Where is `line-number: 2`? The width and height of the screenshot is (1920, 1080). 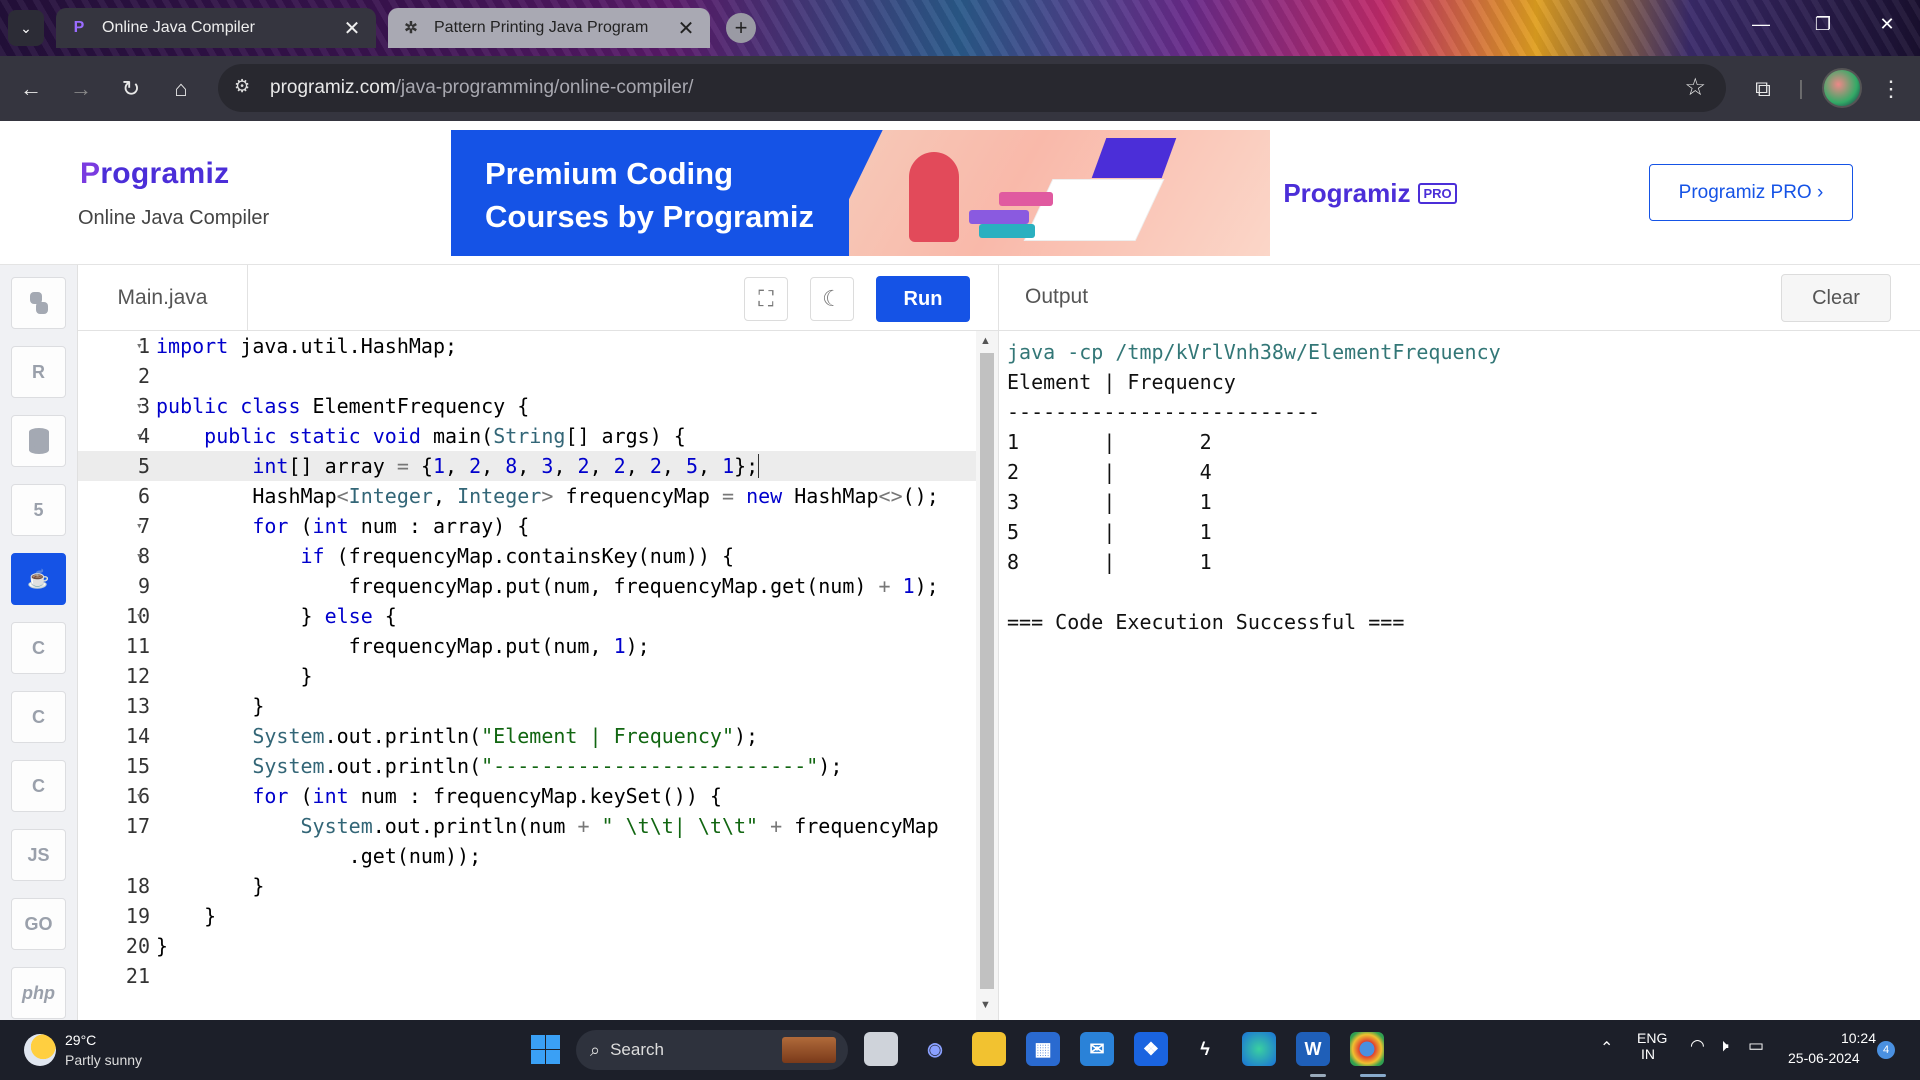
line-number: 2 is located at coordinates (143, 376).